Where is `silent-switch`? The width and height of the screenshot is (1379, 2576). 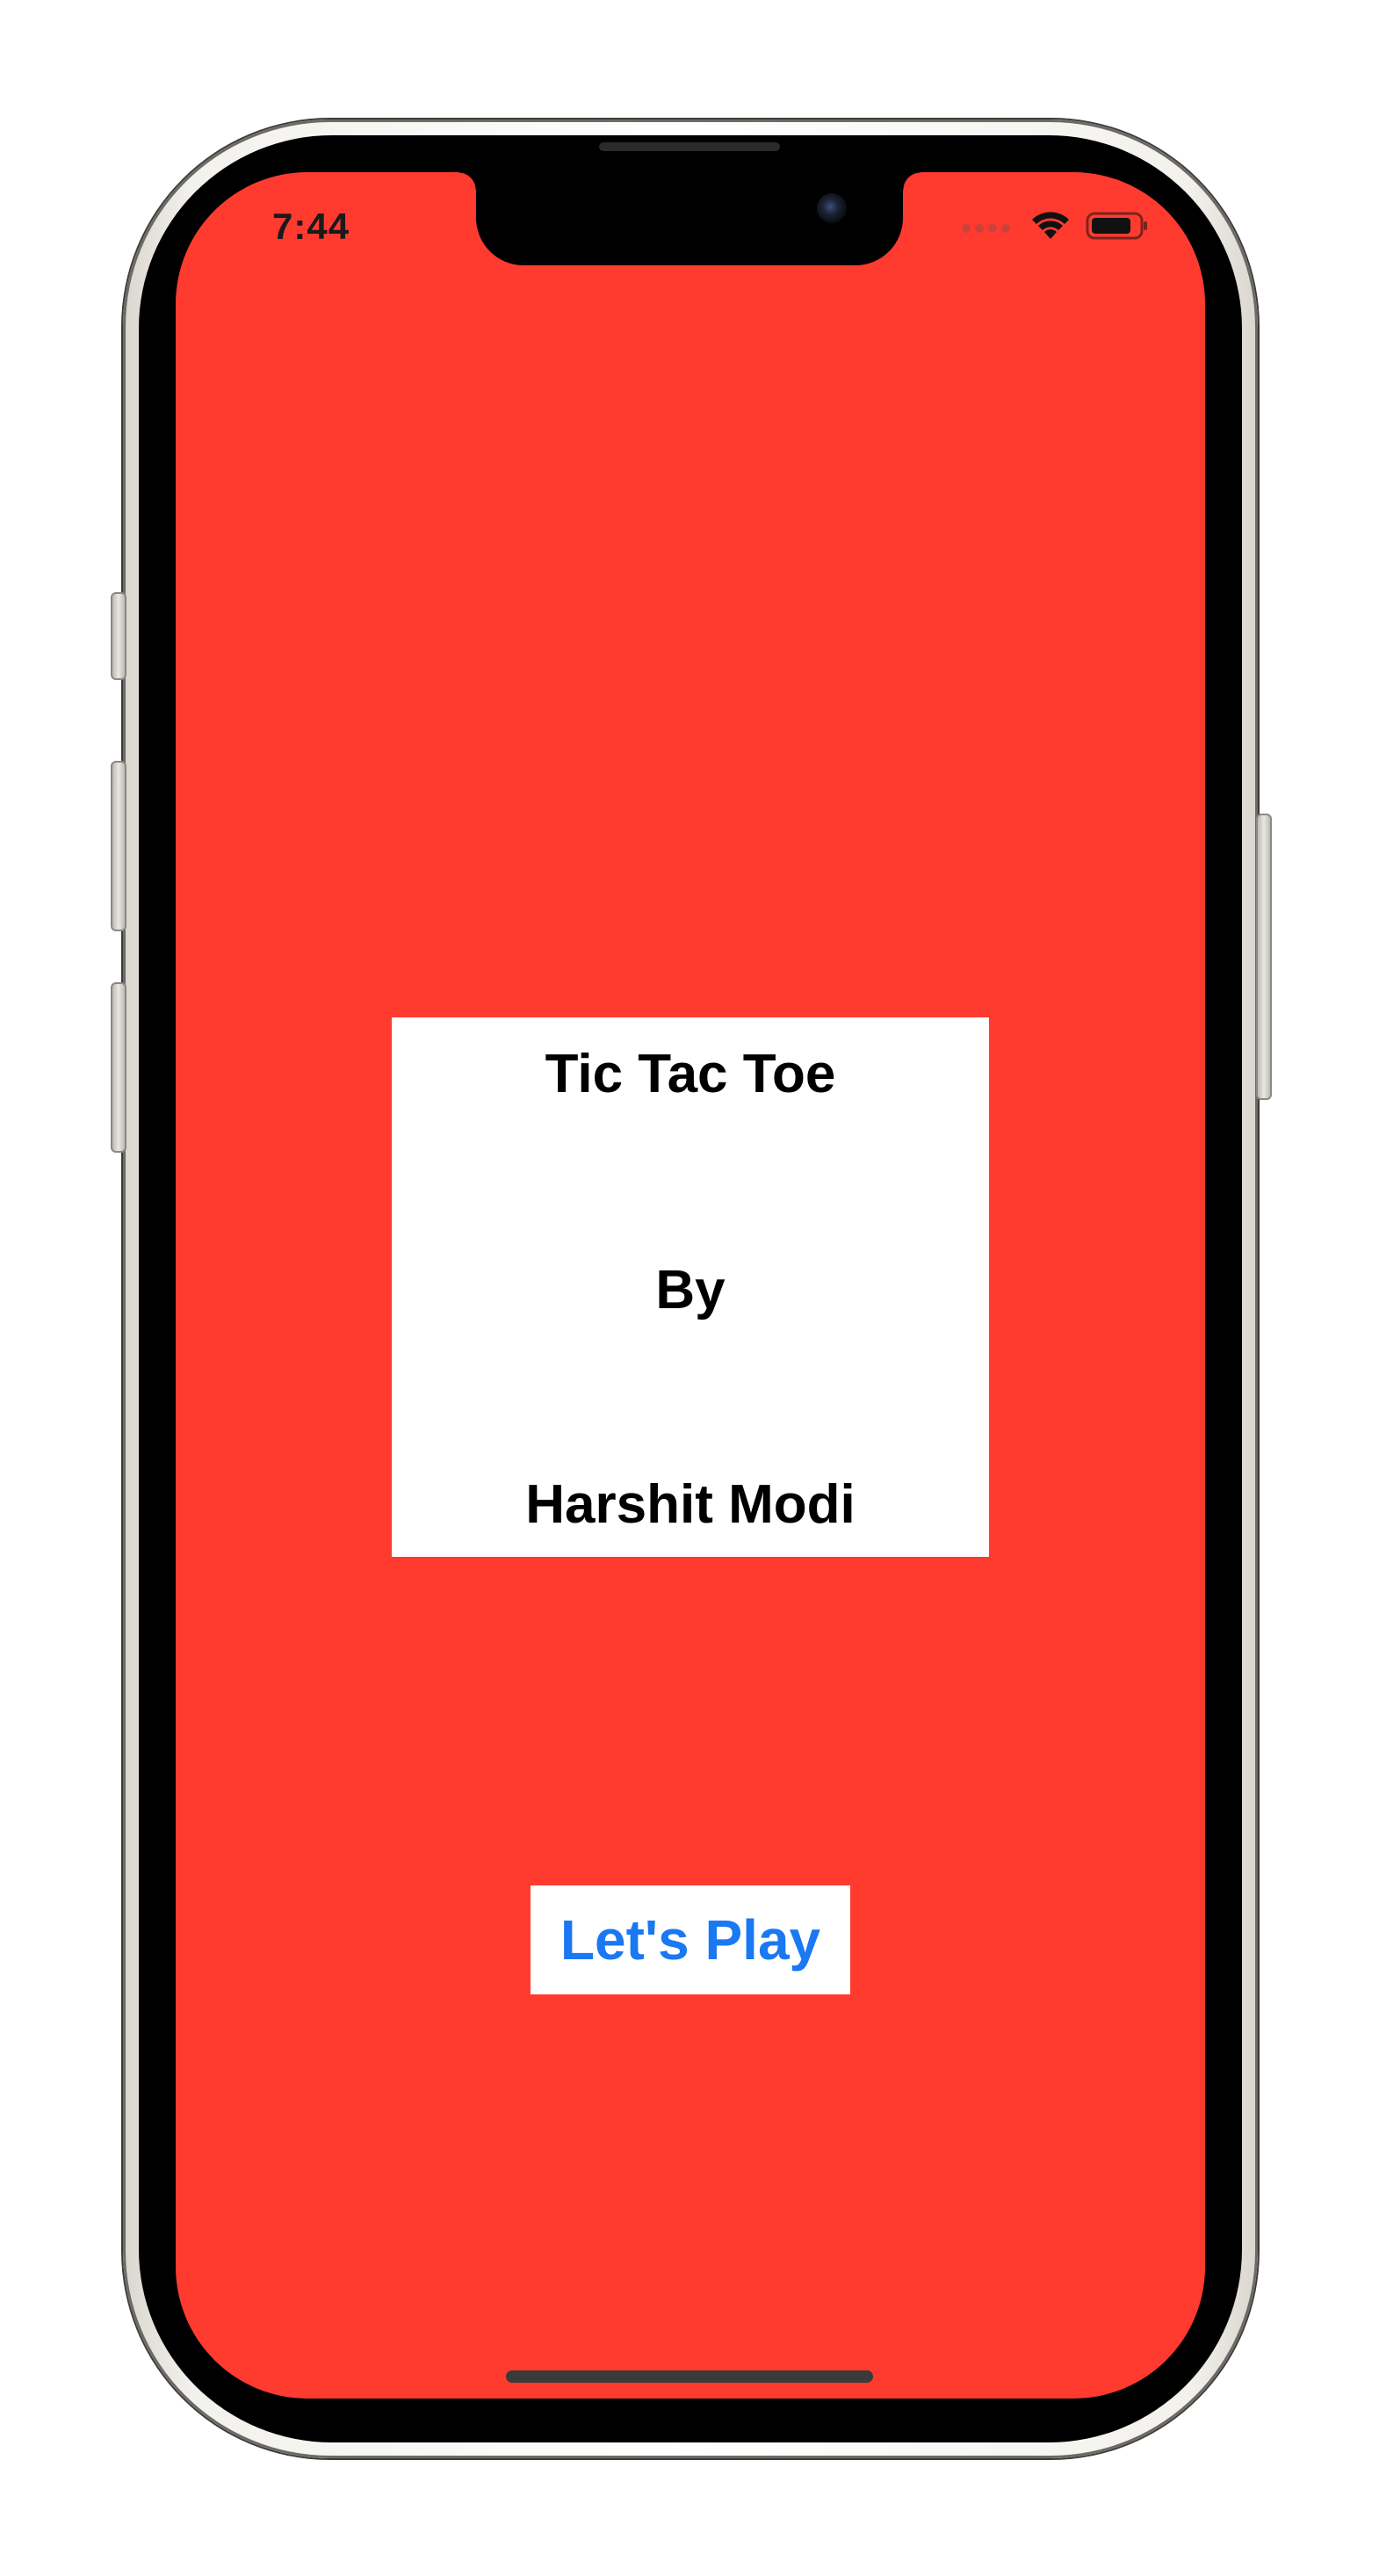 silent-switch is located at coordinates (118, 636).